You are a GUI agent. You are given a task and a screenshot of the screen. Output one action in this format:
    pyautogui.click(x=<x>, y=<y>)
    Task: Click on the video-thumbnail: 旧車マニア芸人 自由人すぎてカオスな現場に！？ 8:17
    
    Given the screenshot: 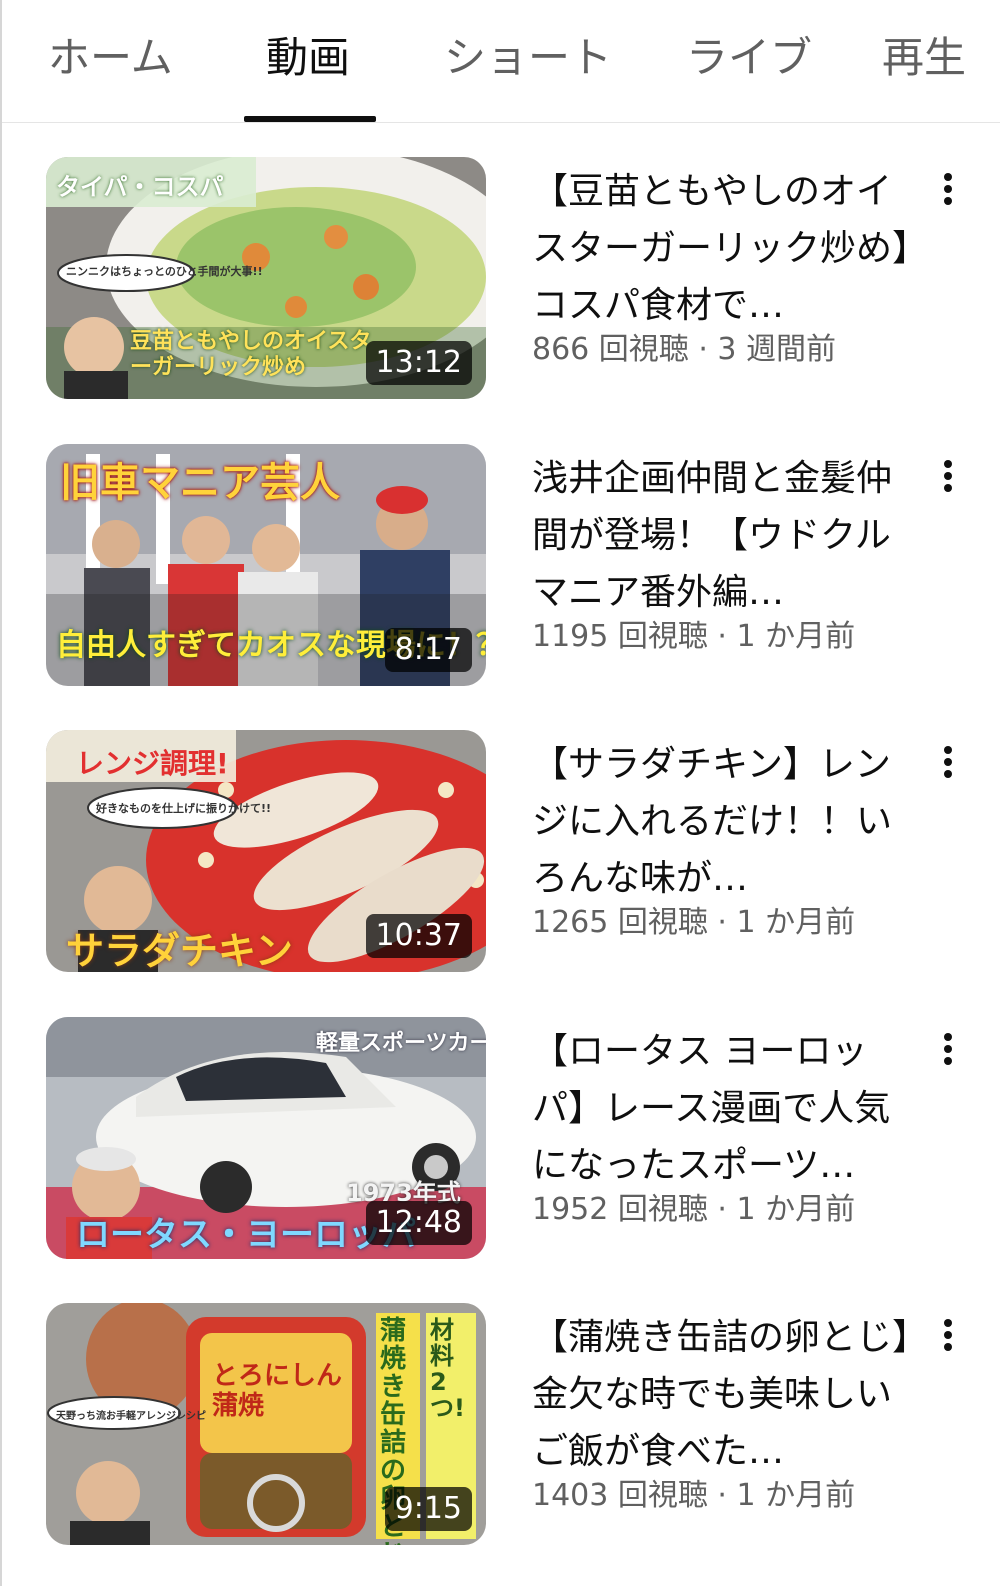 What is the action you would take?
    pyautogui.click(x=266, y=565)
    